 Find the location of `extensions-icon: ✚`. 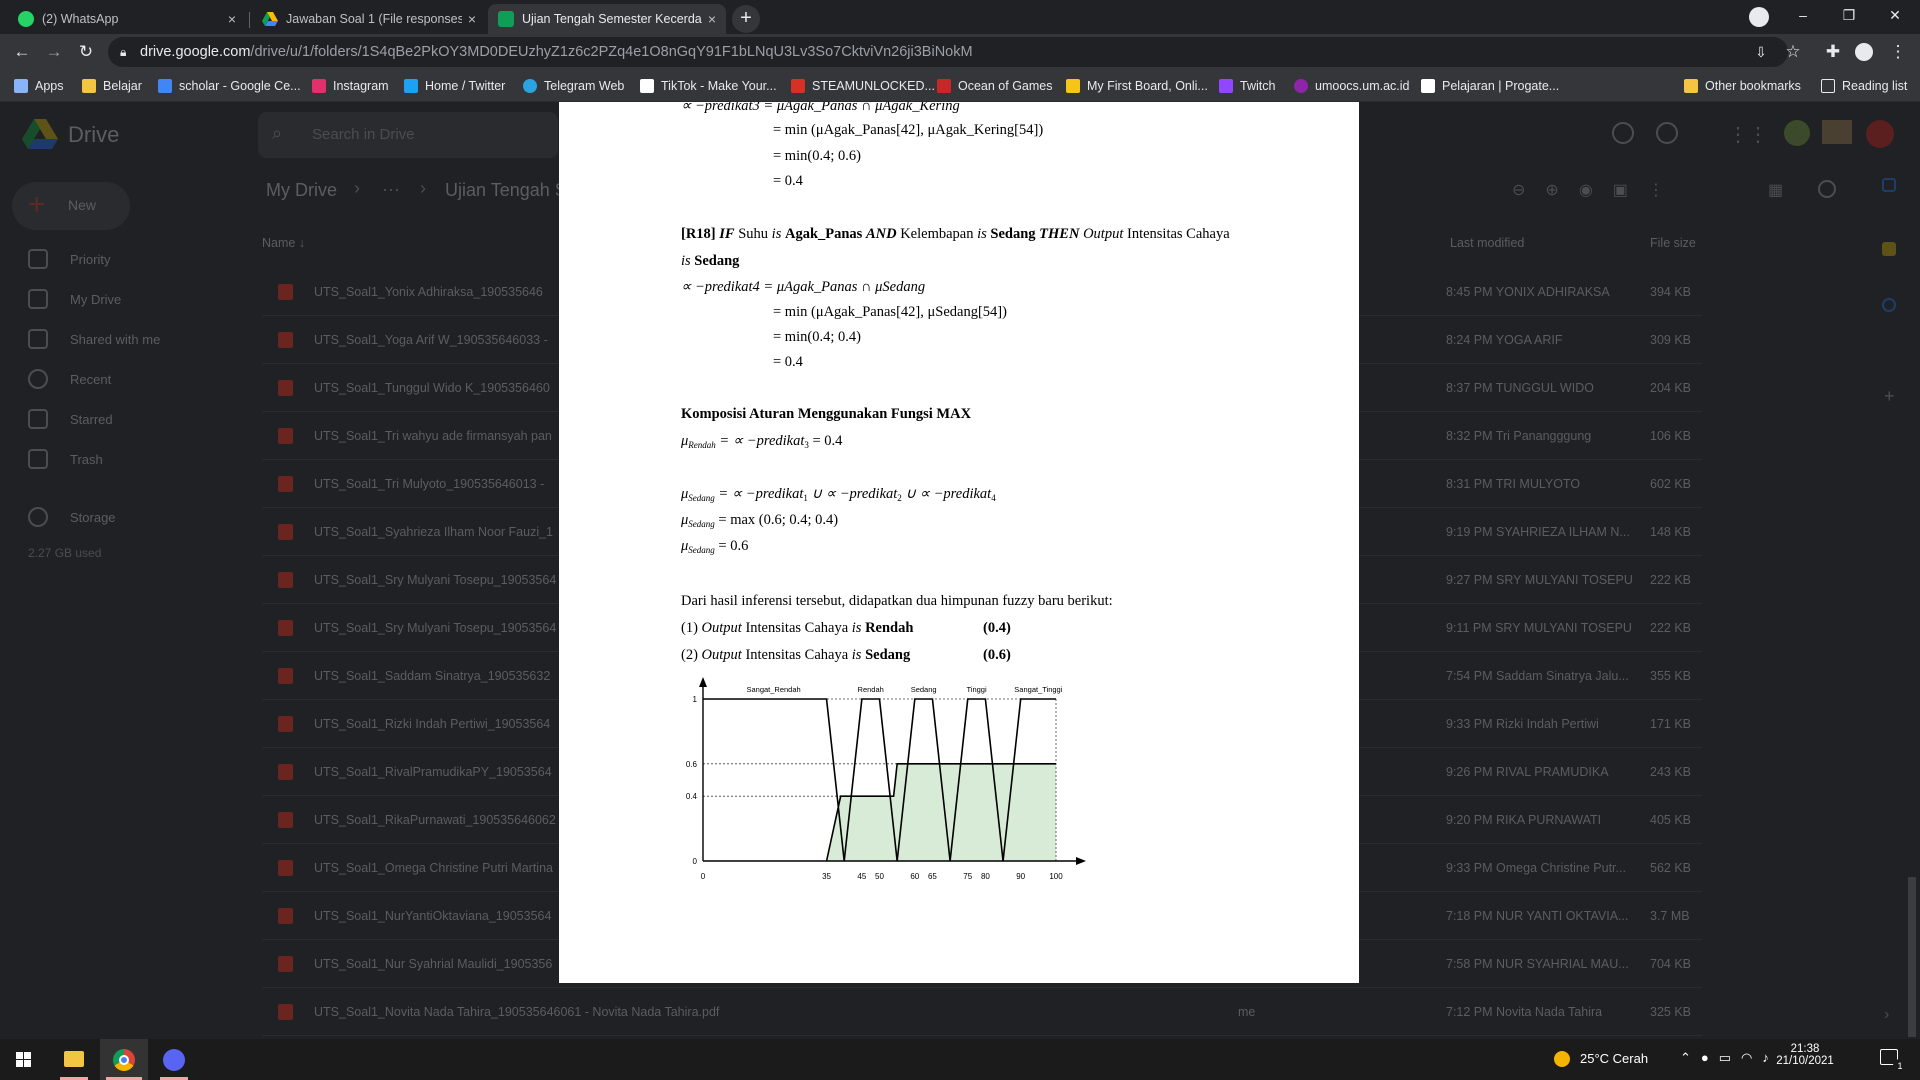

extensions-icon: ✚ is located at coordinates (1833, 52).